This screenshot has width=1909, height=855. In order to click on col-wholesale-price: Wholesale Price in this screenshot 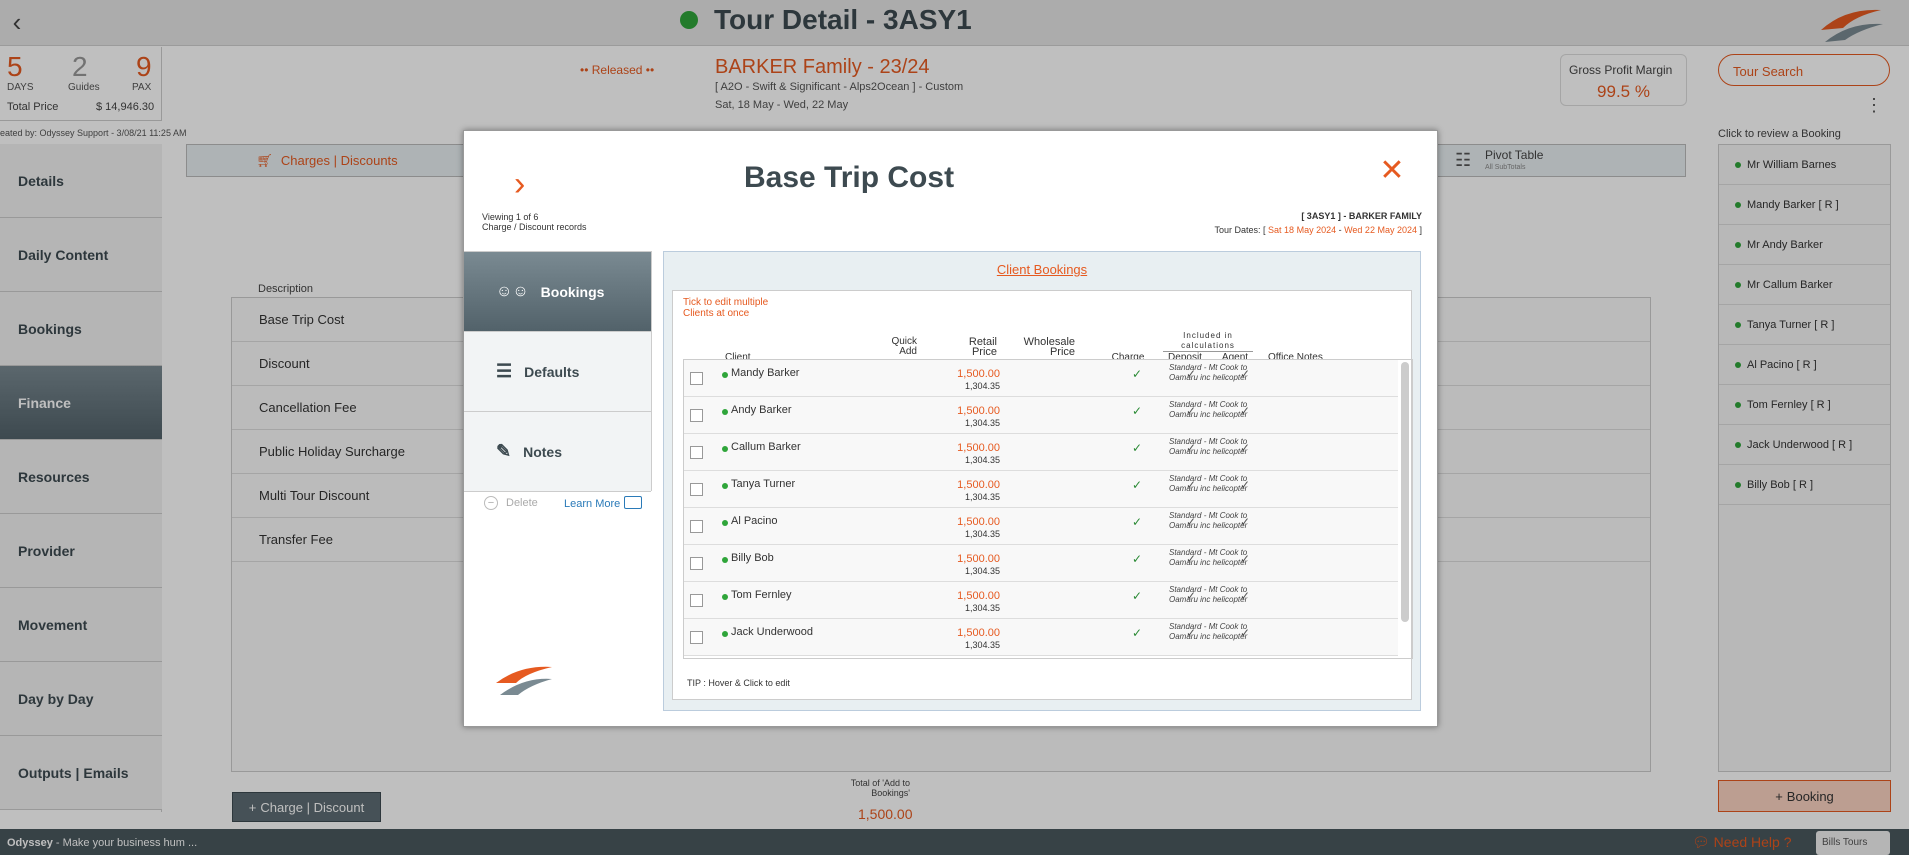, I will do `click(1049, 347)`.